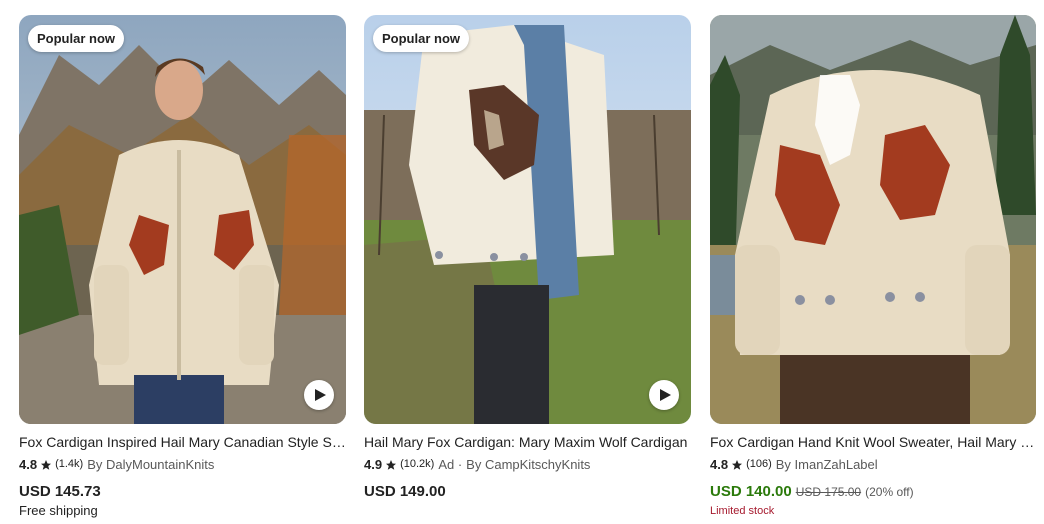 The height and width of the screenshot is (524, 1044). I want to click on listing-meta: 4.9 (10.2k) Ad · By CampKitschyKnits, so click(527, 464).